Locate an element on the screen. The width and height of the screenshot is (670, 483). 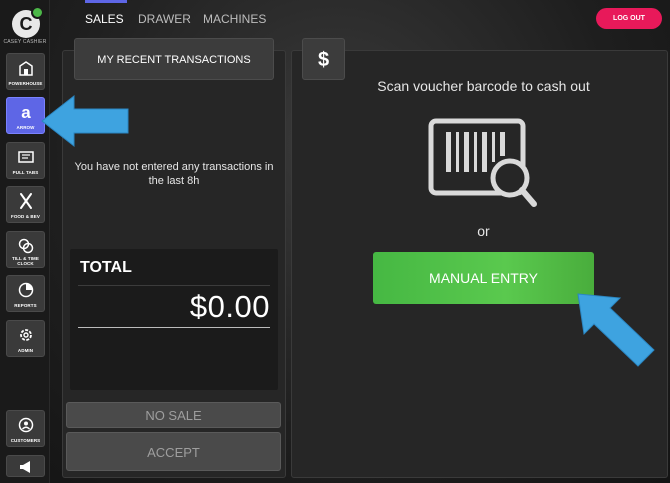
sidebar-item-label: ARROW is located at coordinates (25, 127).